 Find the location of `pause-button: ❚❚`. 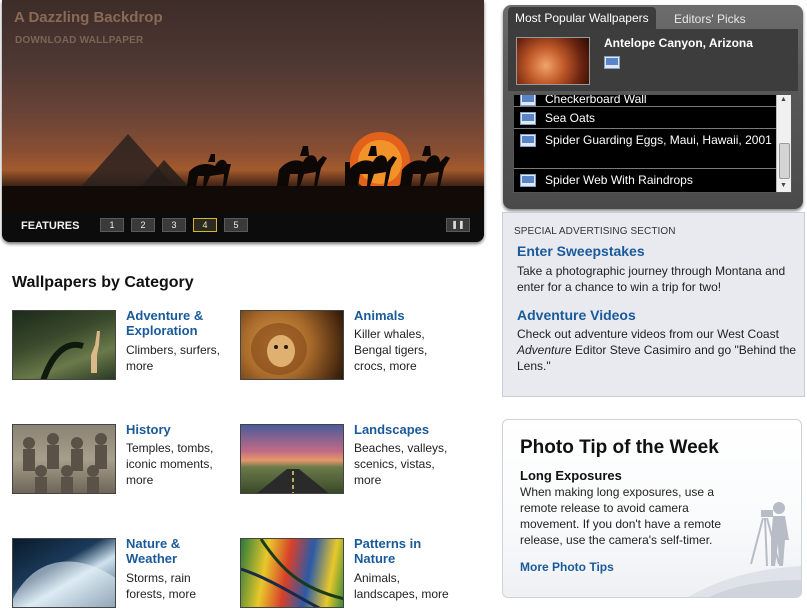

pause-button: ❚❚ is located at coordinates (458, 225).